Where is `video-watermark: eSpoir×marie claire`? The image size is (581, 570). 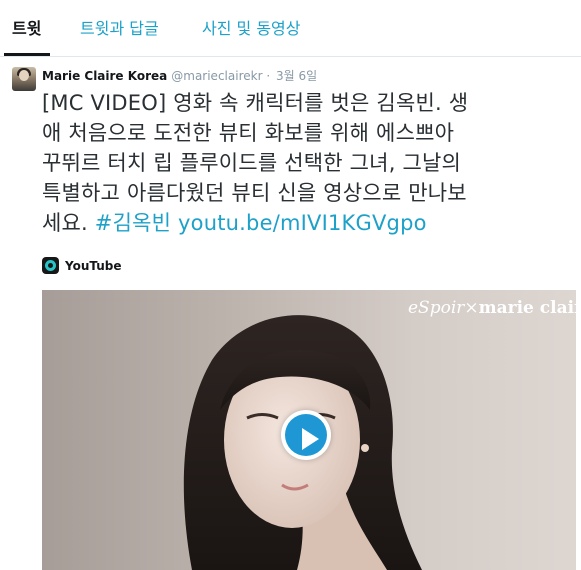
video-watermark: eSpoir×marie claire is located at coordinates (492, 308).